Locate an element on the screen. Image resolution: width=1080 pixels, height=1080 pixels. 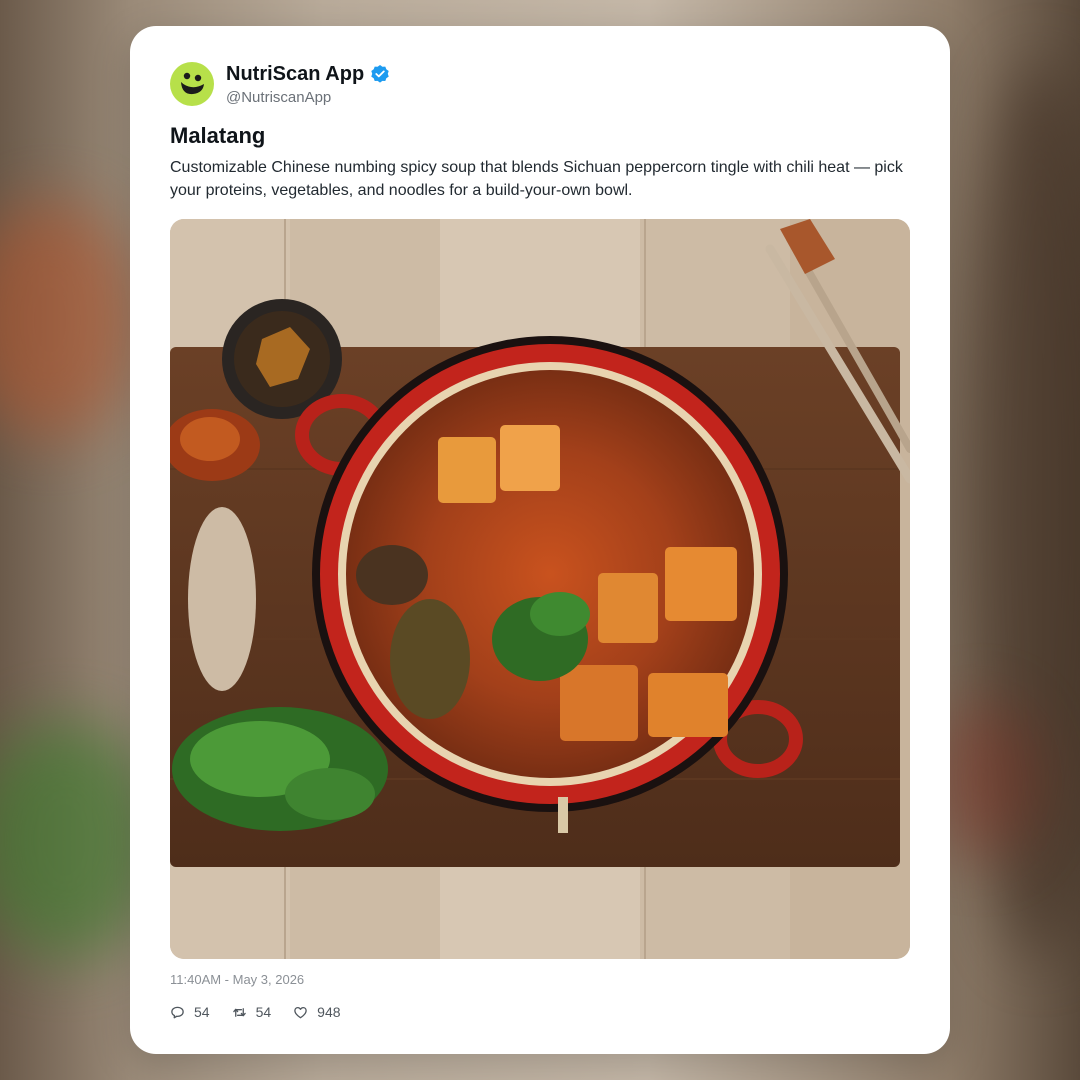
verified-badge-icon is located at coordinates (380, 74).